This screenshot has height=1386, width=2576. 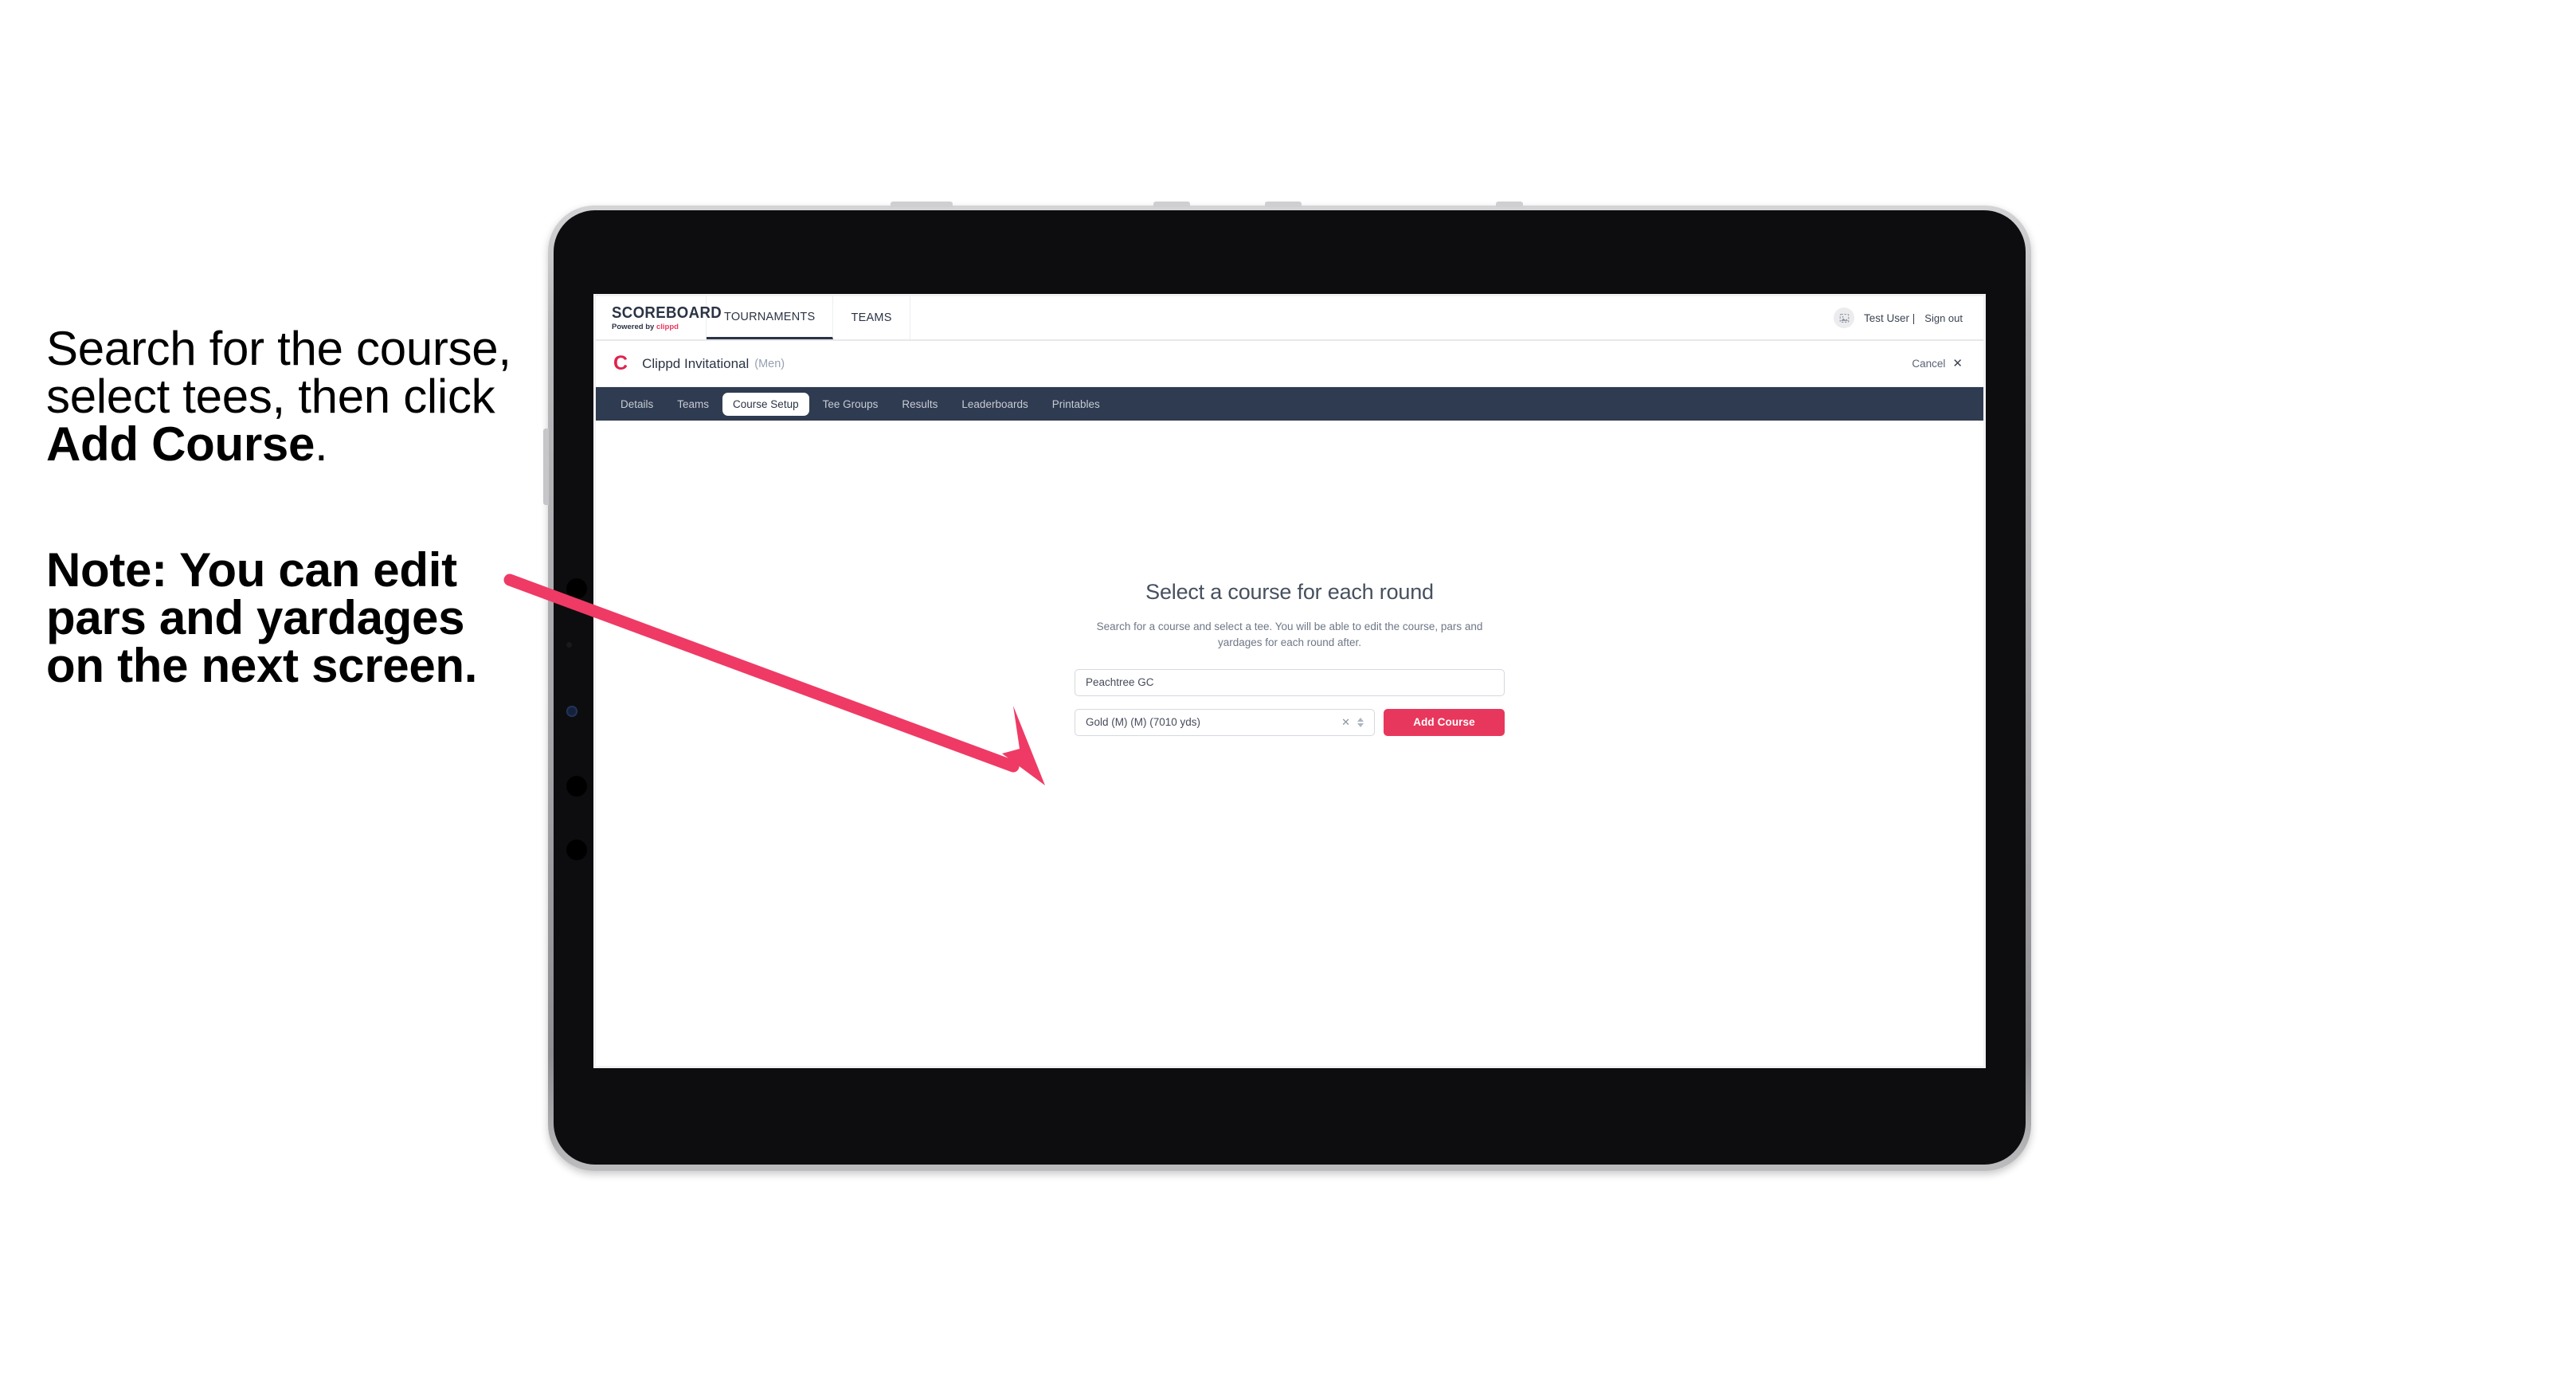 What do you see at coordinates (576, 588) in the screenshot?
I see `tablet-camera-lens` at bounding box center [576, 588].